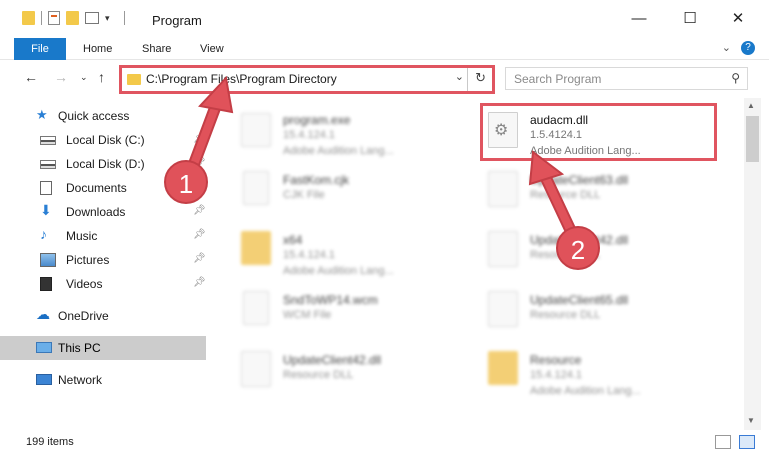 This screenshot has width=769, height=472. What do you see at coordinates (40, 49) in the screenshot?
I see `tab-file: File` at bounding box center [40, 49].